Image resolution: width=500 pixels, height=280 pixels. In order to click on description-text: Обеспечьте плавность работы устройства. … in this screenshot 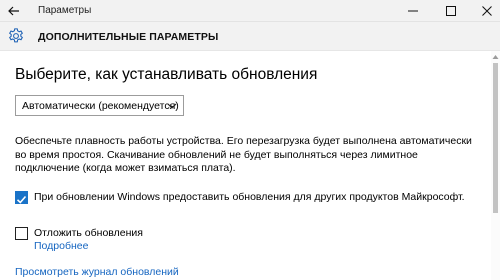, I will do `click(243, 154)`.